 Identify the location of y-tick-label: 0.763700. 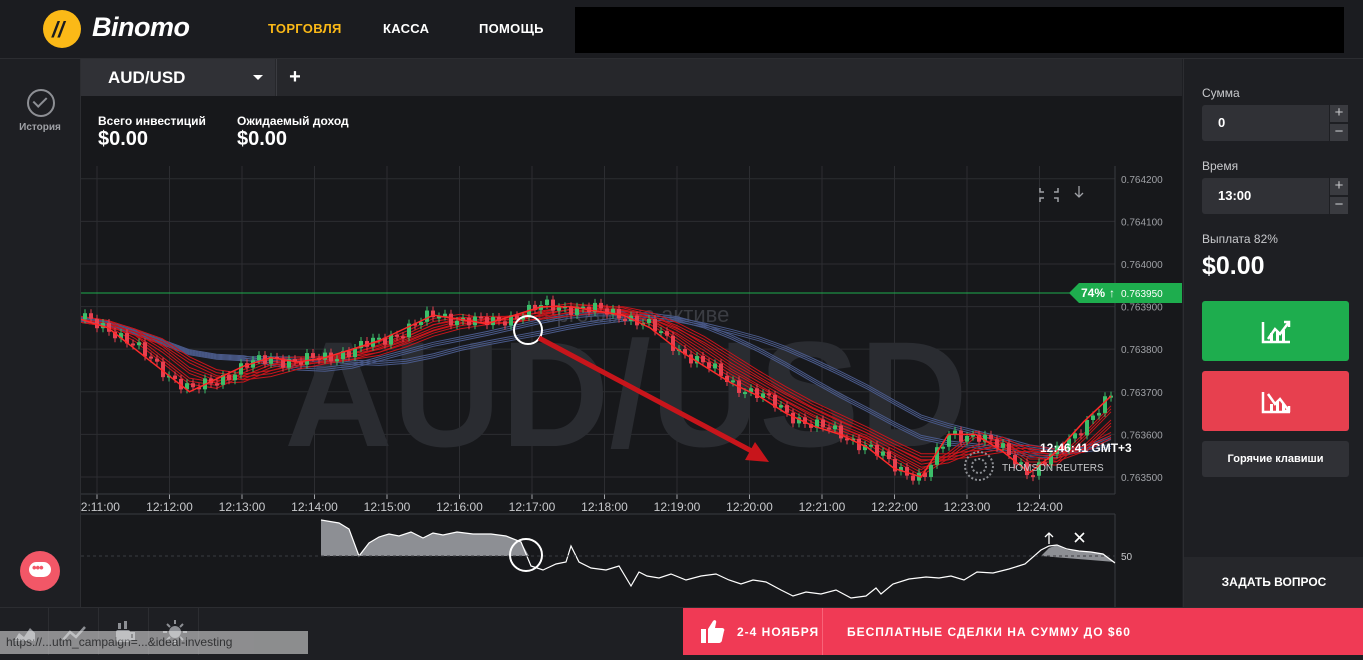
(1142, 393).